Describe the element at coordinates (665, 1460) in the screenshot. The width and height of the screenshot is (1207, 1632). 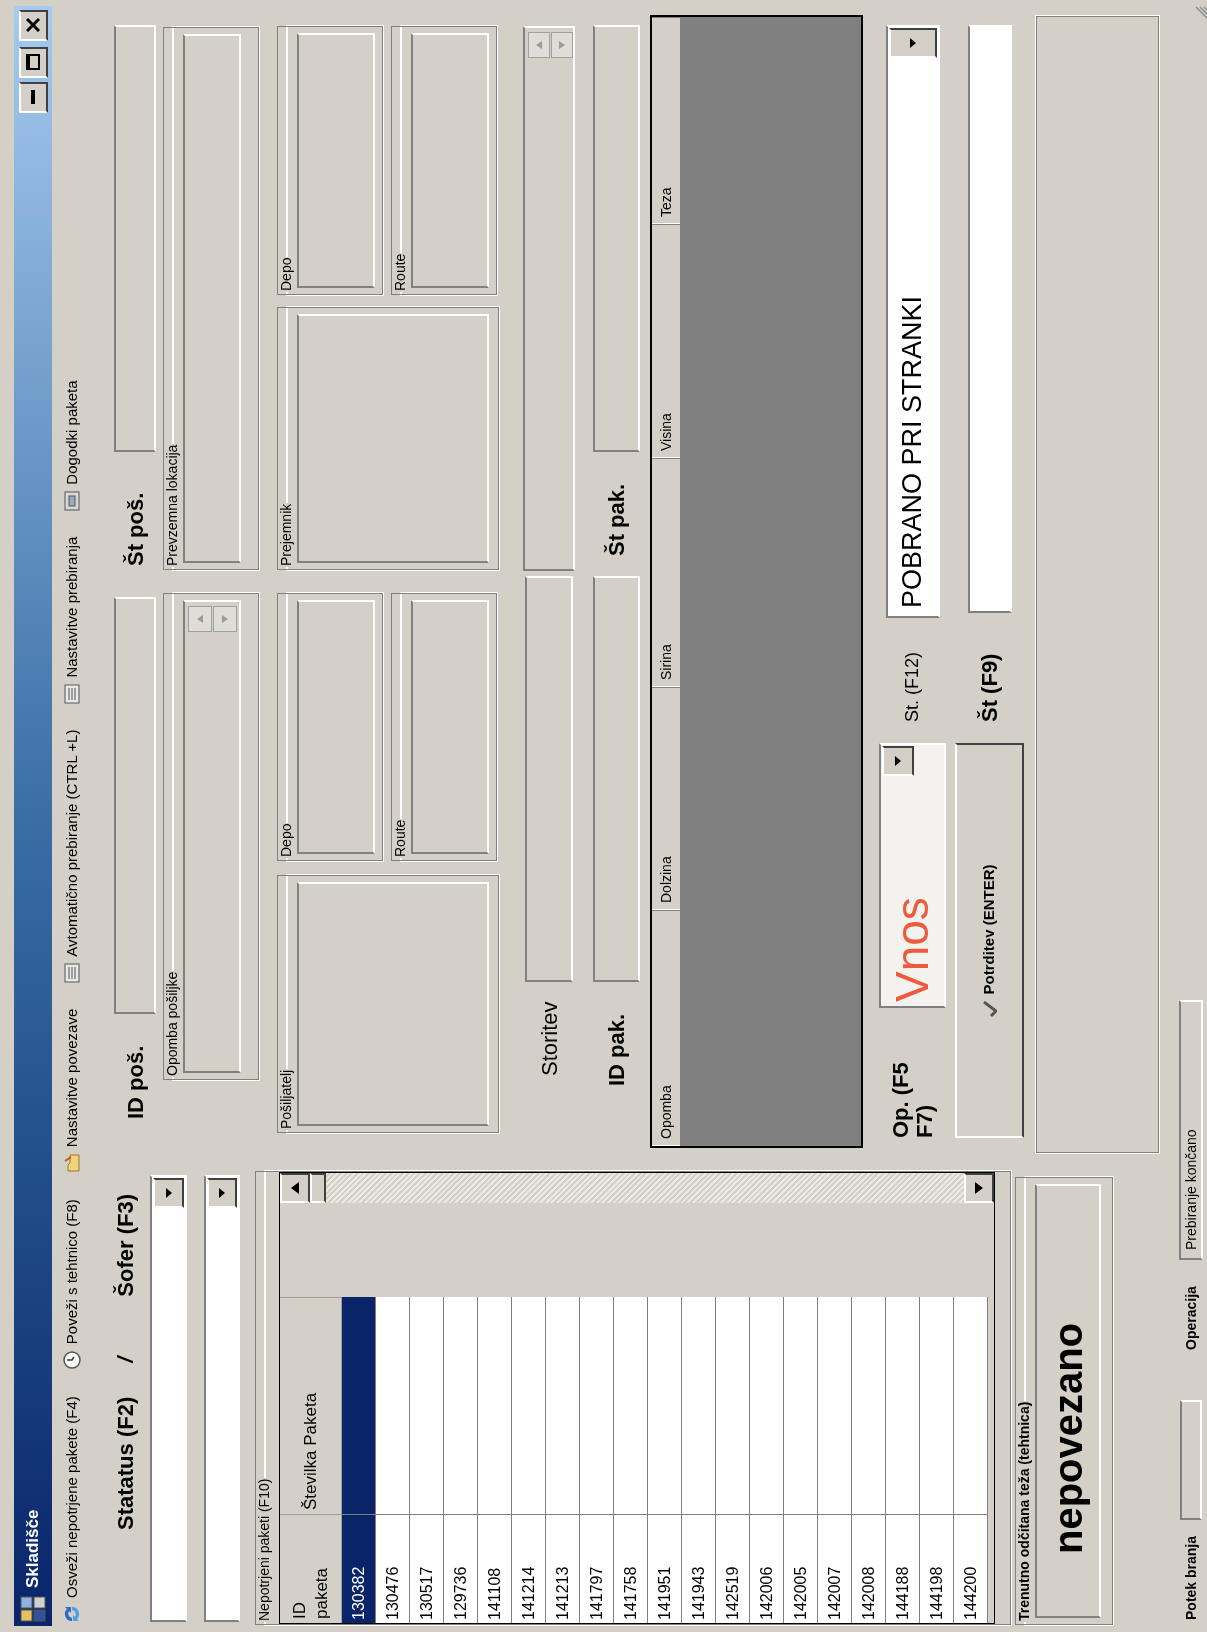
I see `table-row: 141951` at that location.